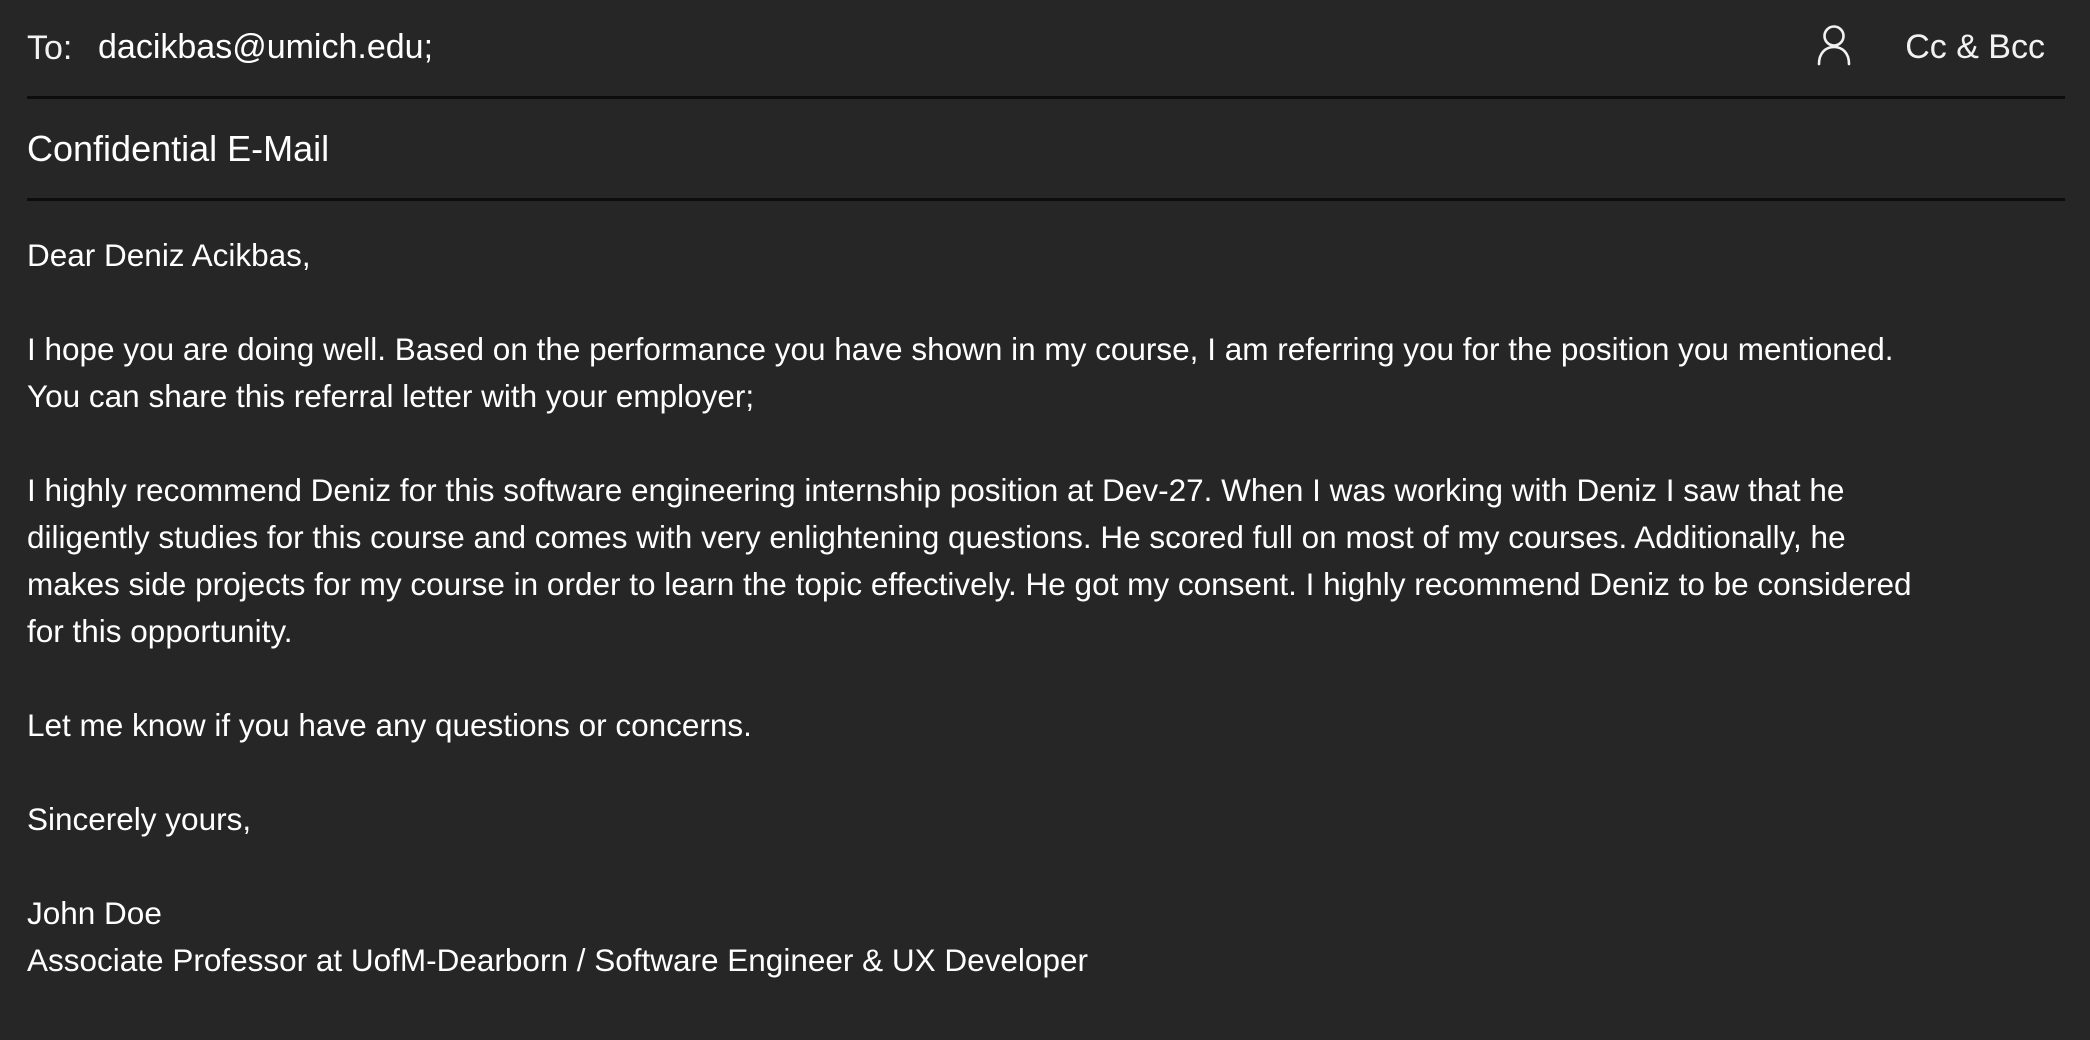 The image size is (2090, 1040). I want to click on cc-bcc-button: Cc & Bcc, so click(1975, 47).